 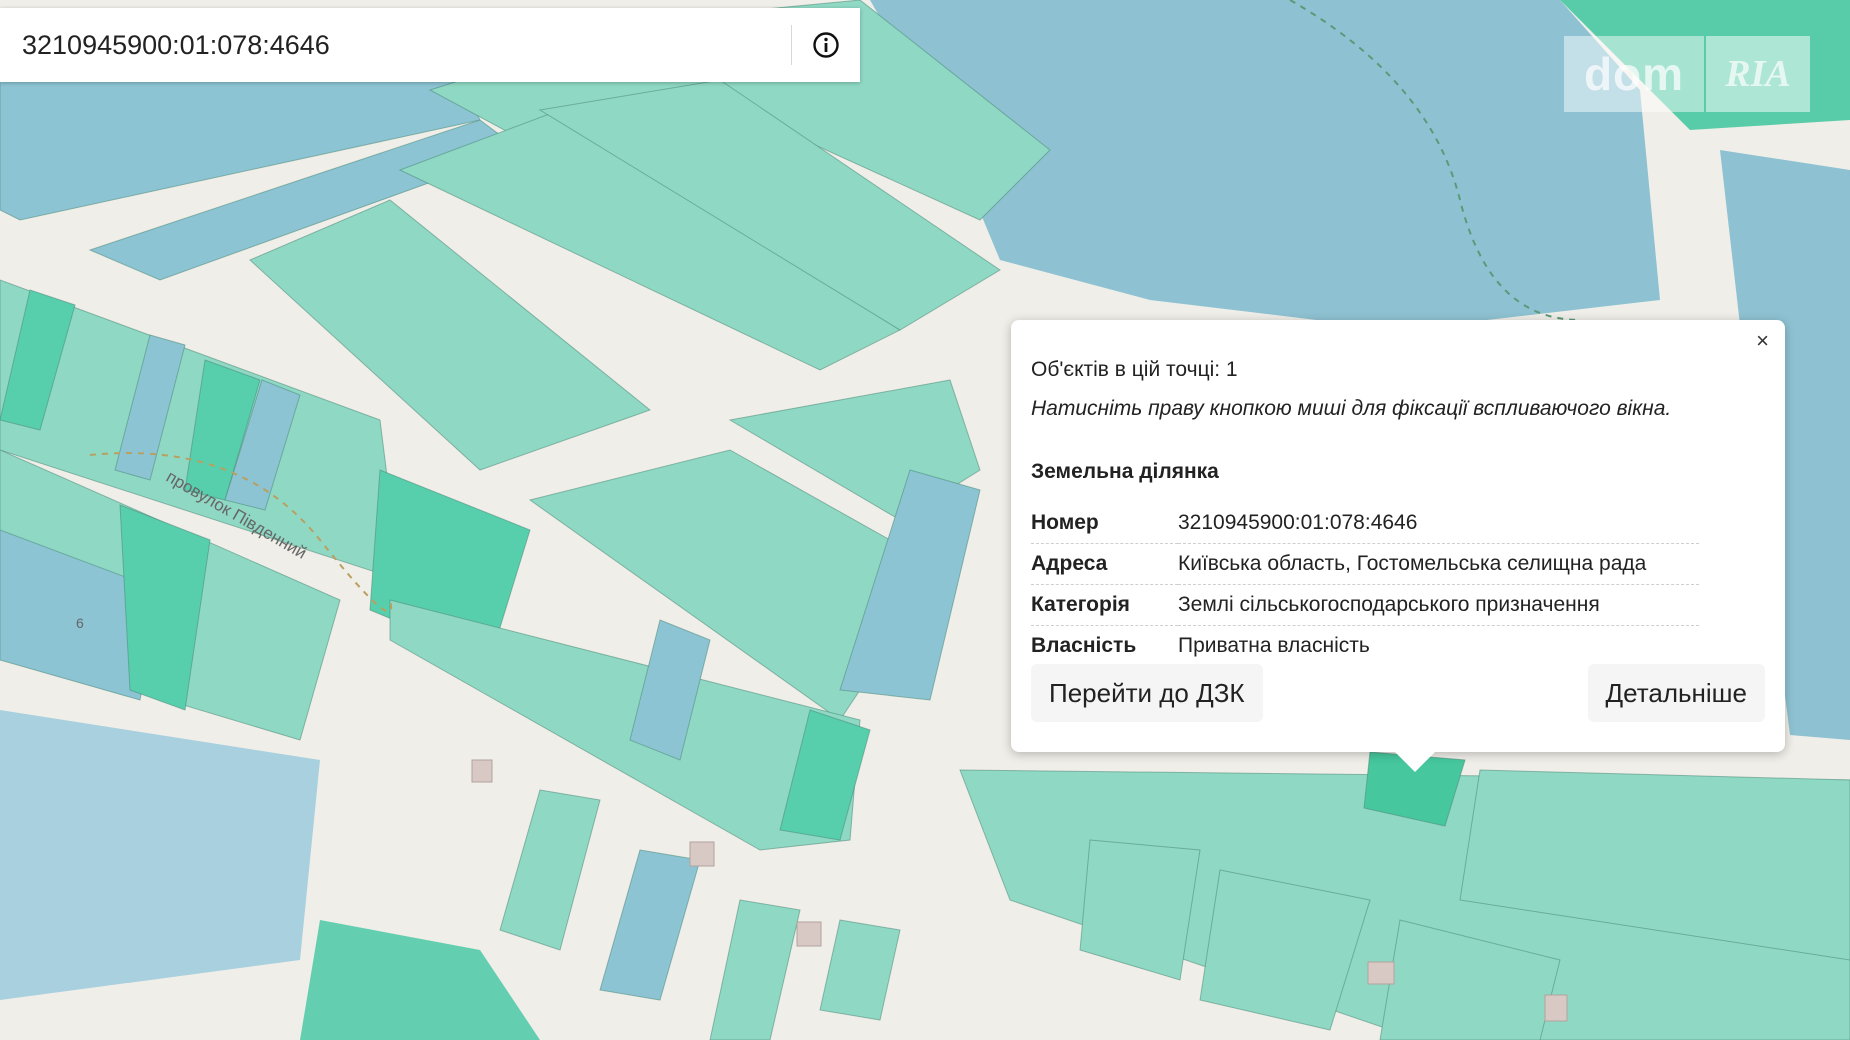 What do you see at coordinates (1125, 471) in the screenshot?
I see `popup-heading: Земельна ділянка` at bounding box center [1125, 471].